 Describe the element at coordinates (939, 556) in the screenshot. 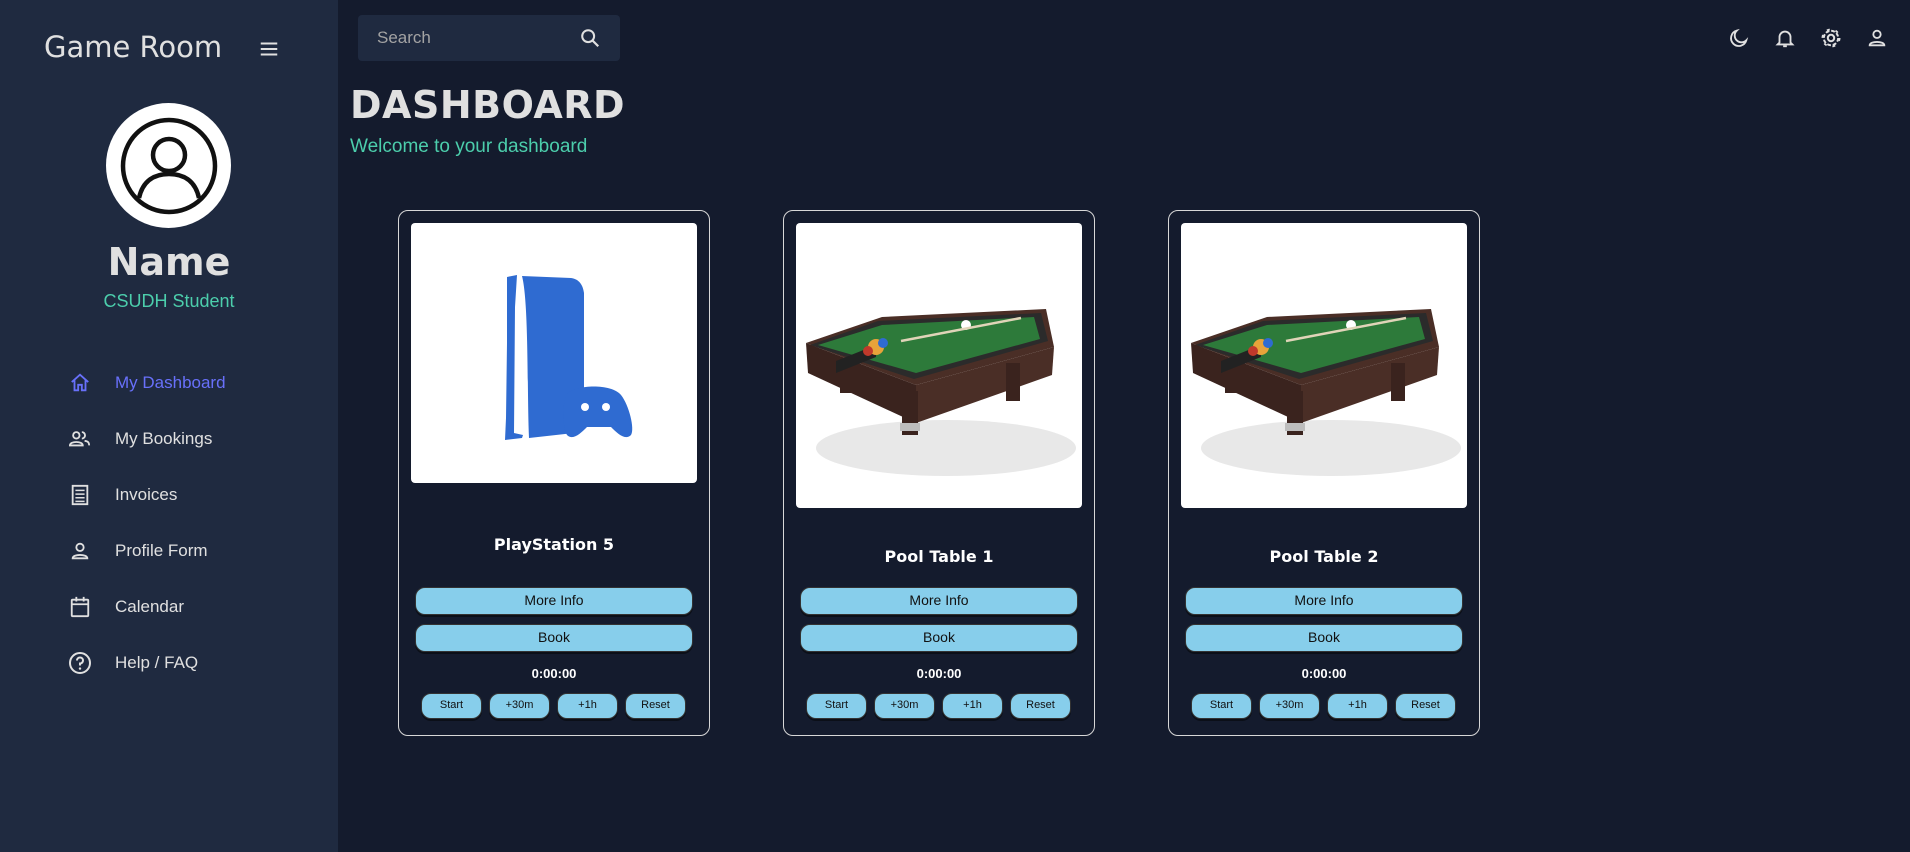

I see `card-title: Pool Table 1` at that location.